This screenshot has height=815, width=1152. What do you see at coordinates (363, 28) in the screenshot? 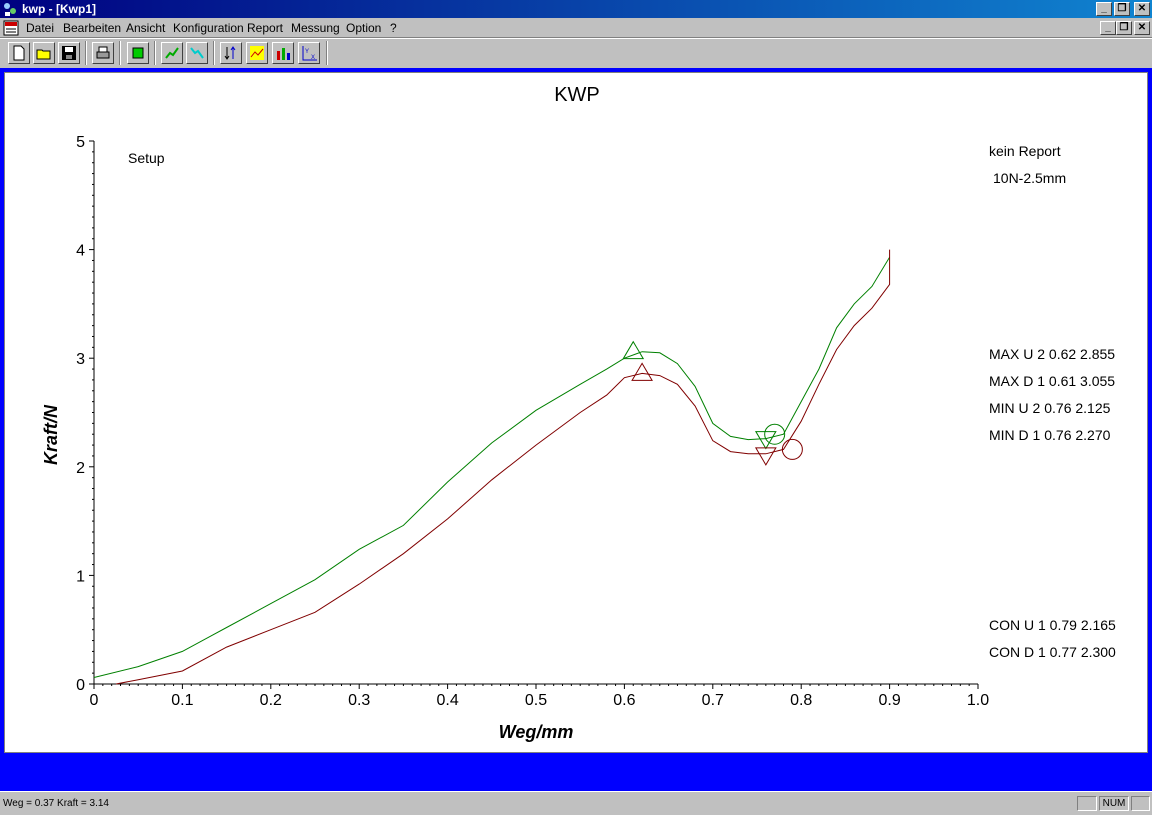
I see `menu-option: Option` at bounding box center [363, 28].